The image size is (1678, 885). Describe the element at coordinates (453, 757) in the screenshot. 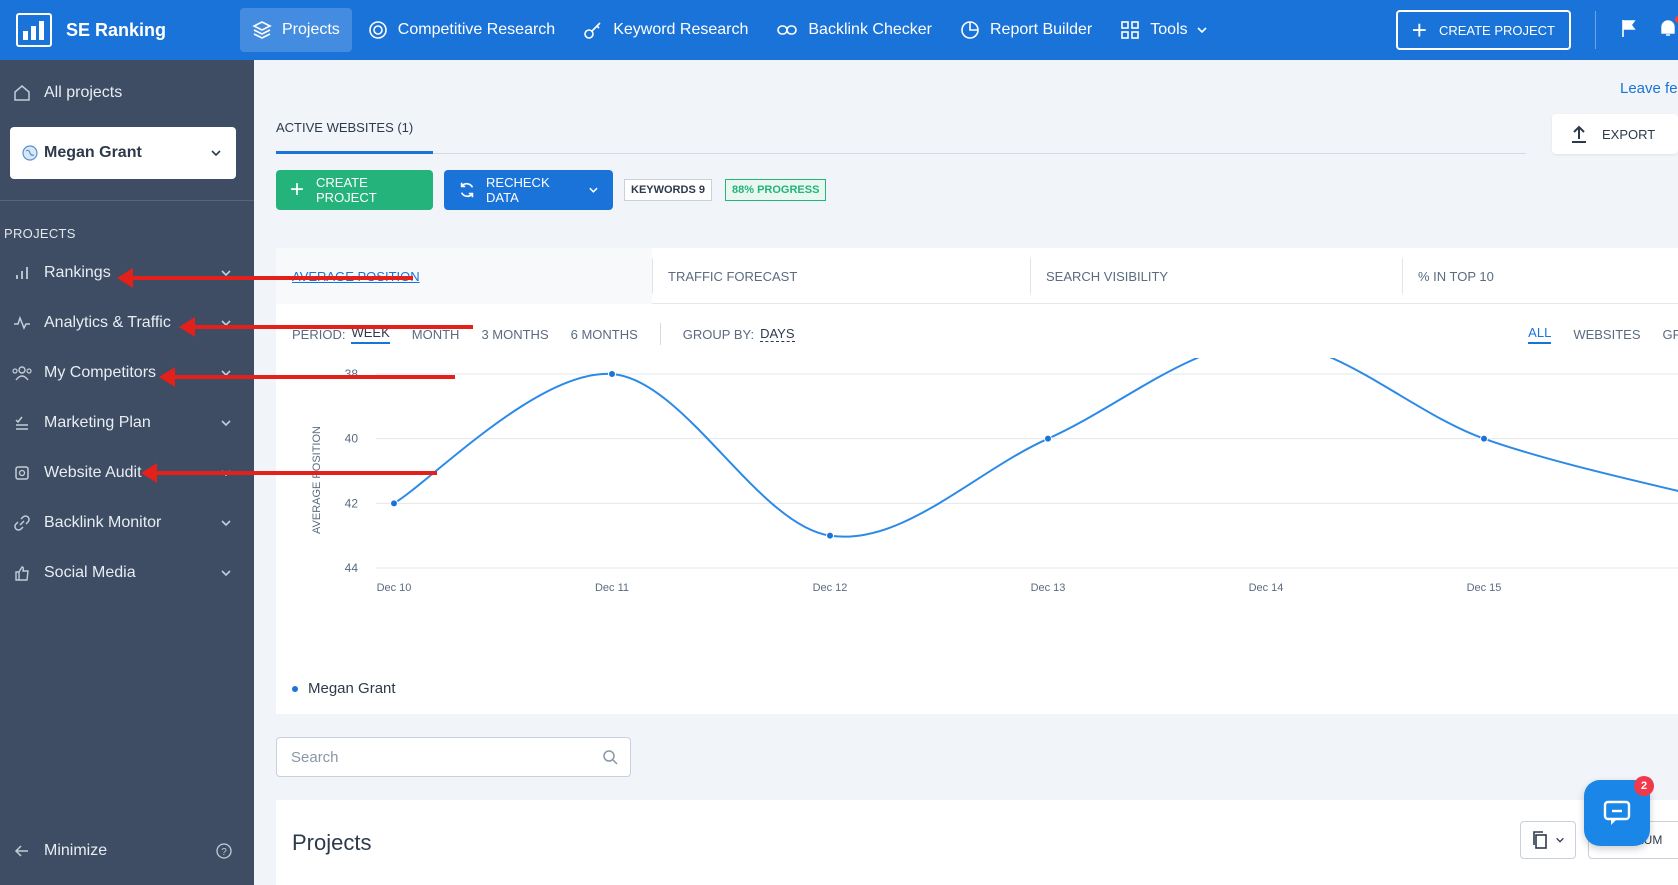

I see `search-input: Search` at that location.